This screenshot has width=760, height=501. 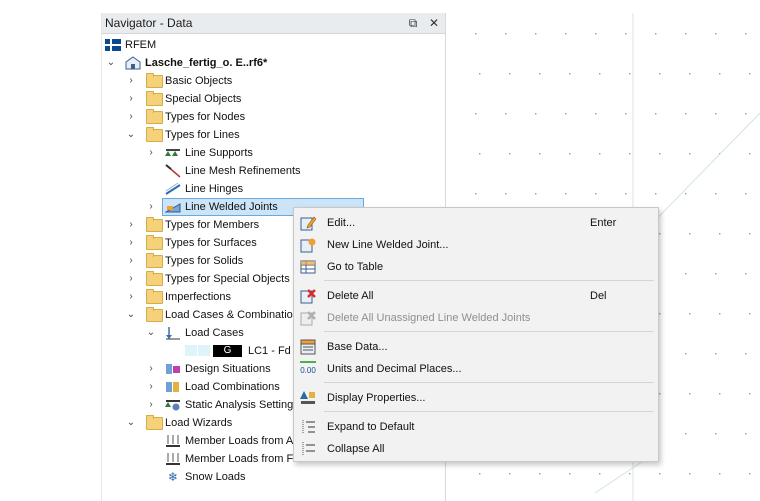 I want to click on menu-item-delete-unassigned: Delete All Unassigned Line Welded Joints, so click(x=476, y=318).